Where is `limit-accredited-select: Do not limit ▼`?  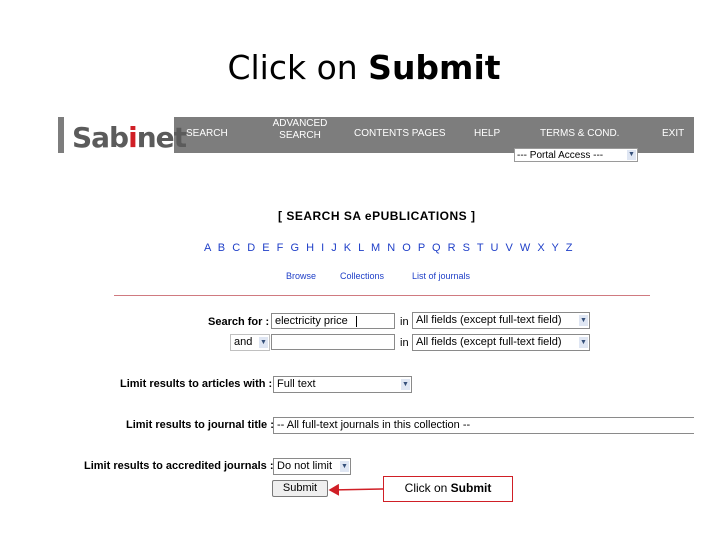
limit-accredited-select: Do not limit ▼ is located at coordinates (312, 466).